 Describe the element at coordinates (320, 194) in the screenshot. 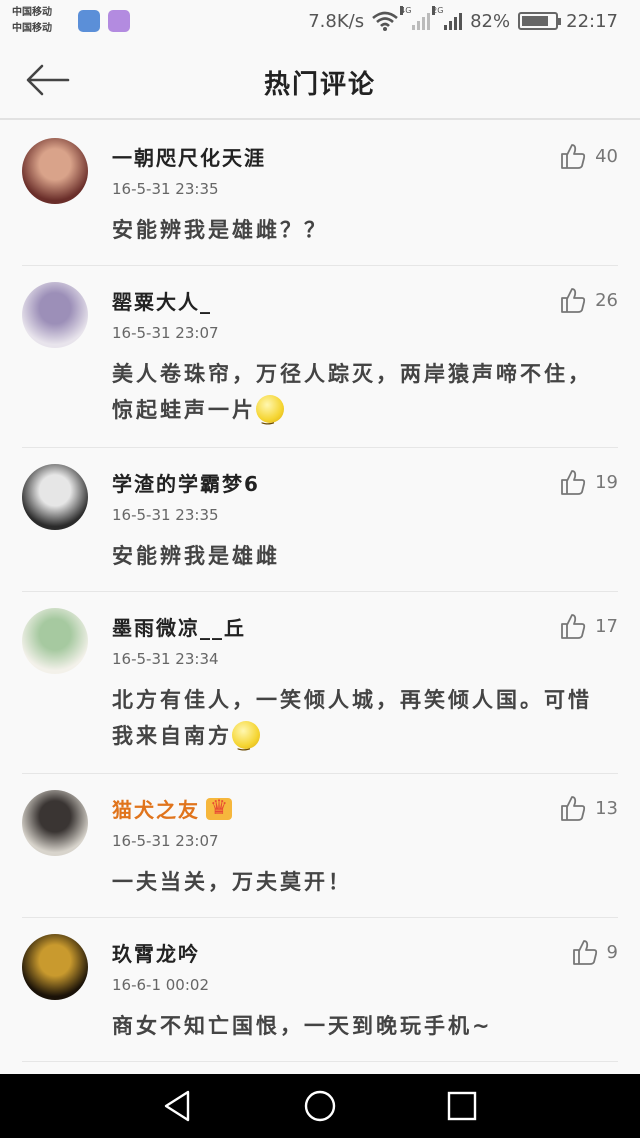

I see `comment-item: 一朝咫尺化天涯 16-5-31 23:35 安能辨我是雄雌？？ 40` at that location.